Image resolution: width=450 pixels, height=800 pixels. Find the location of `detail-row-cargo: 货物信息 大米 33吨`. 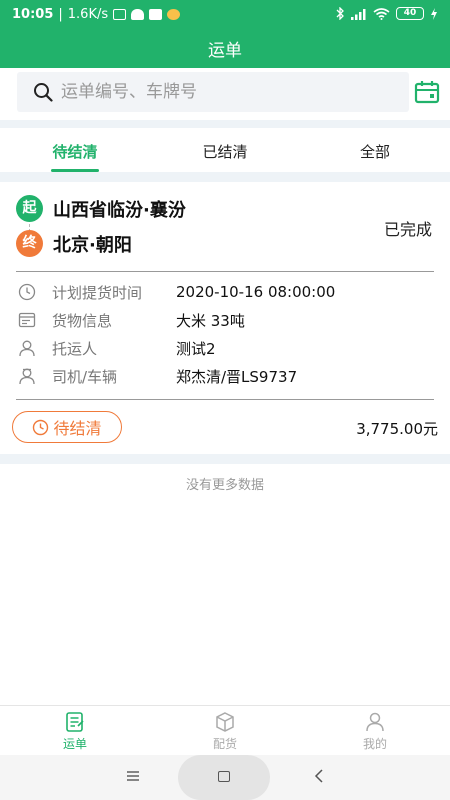

detail-row-cargo: 货物信息 大米 33吨 is located at coordinates (131, 320).